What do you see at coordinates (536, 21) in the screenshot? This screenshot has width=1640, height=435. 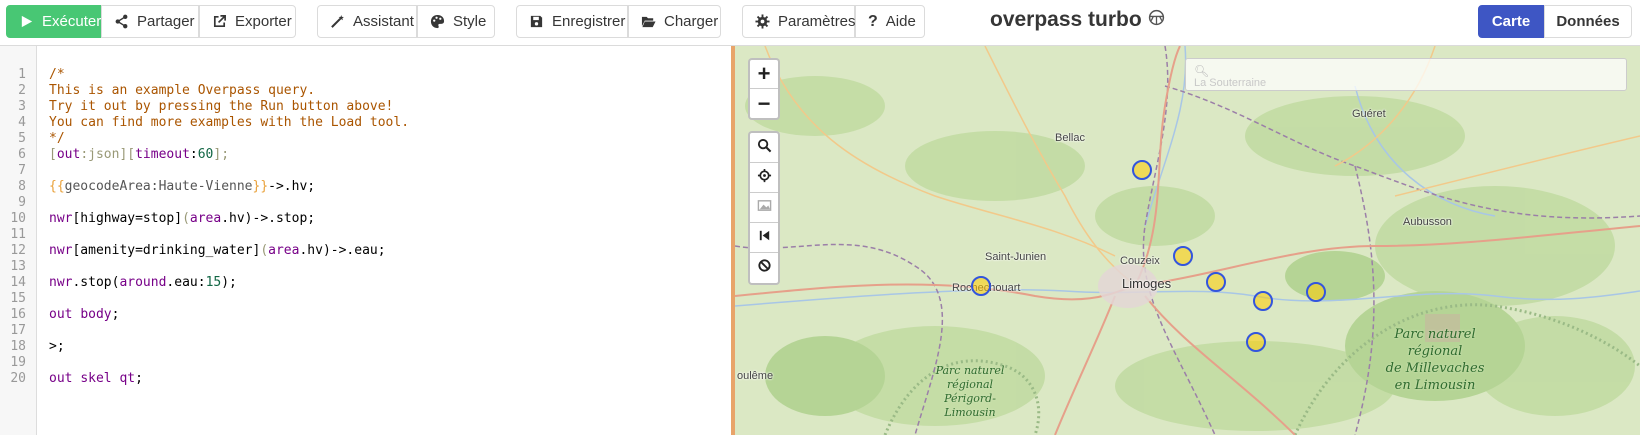 I see `floppy-disk-icon` at bounding box center [536, 21].